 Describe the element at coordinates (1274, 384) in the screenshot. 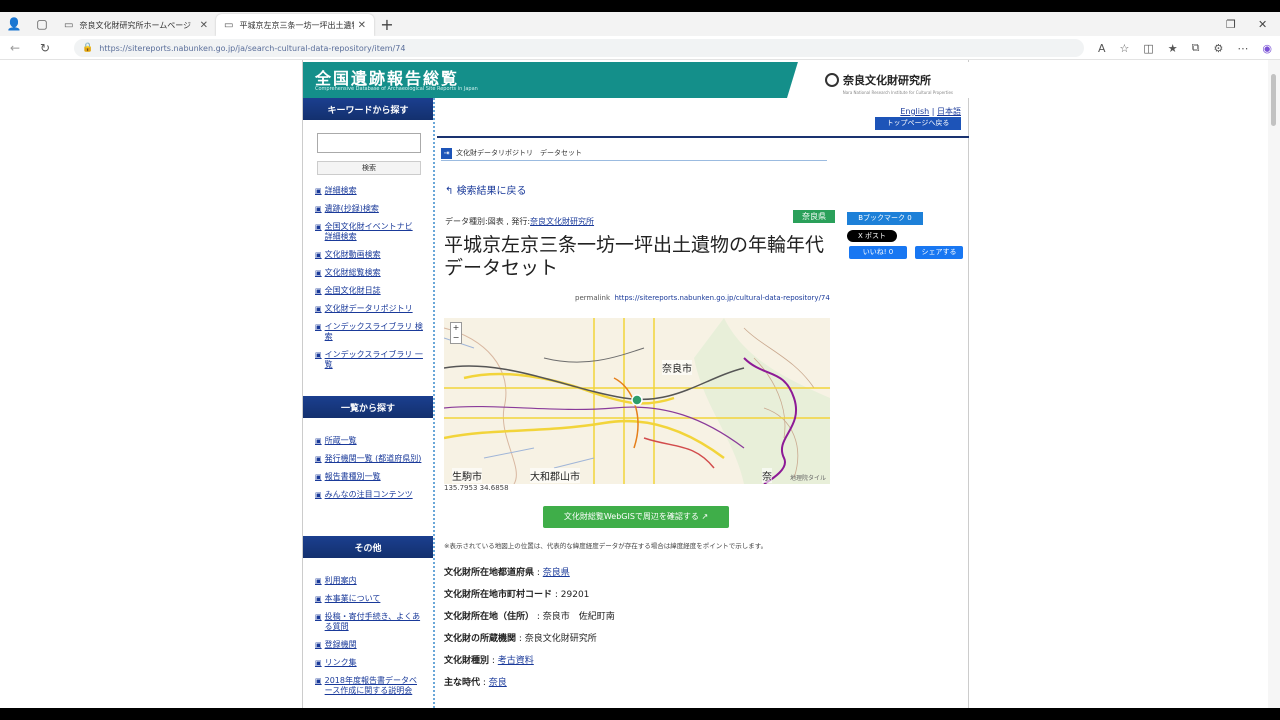

I see `vertical-scrollbar` at that location.